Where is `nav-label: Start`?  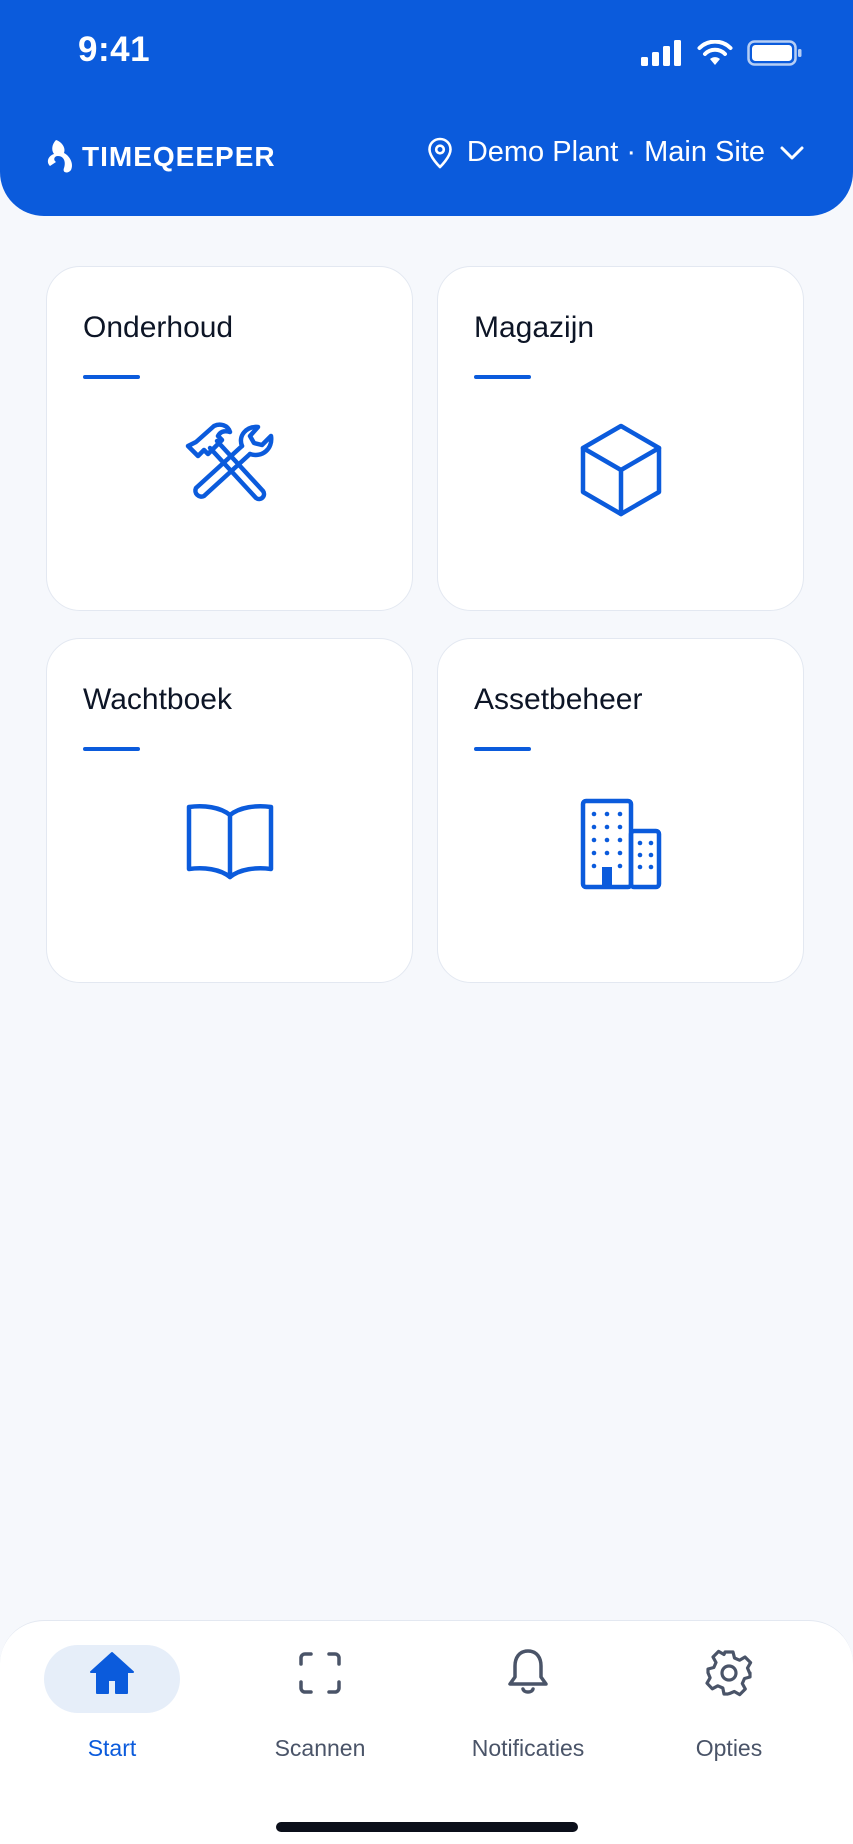
nav-label: Start is located at coordinates (112, 1748).